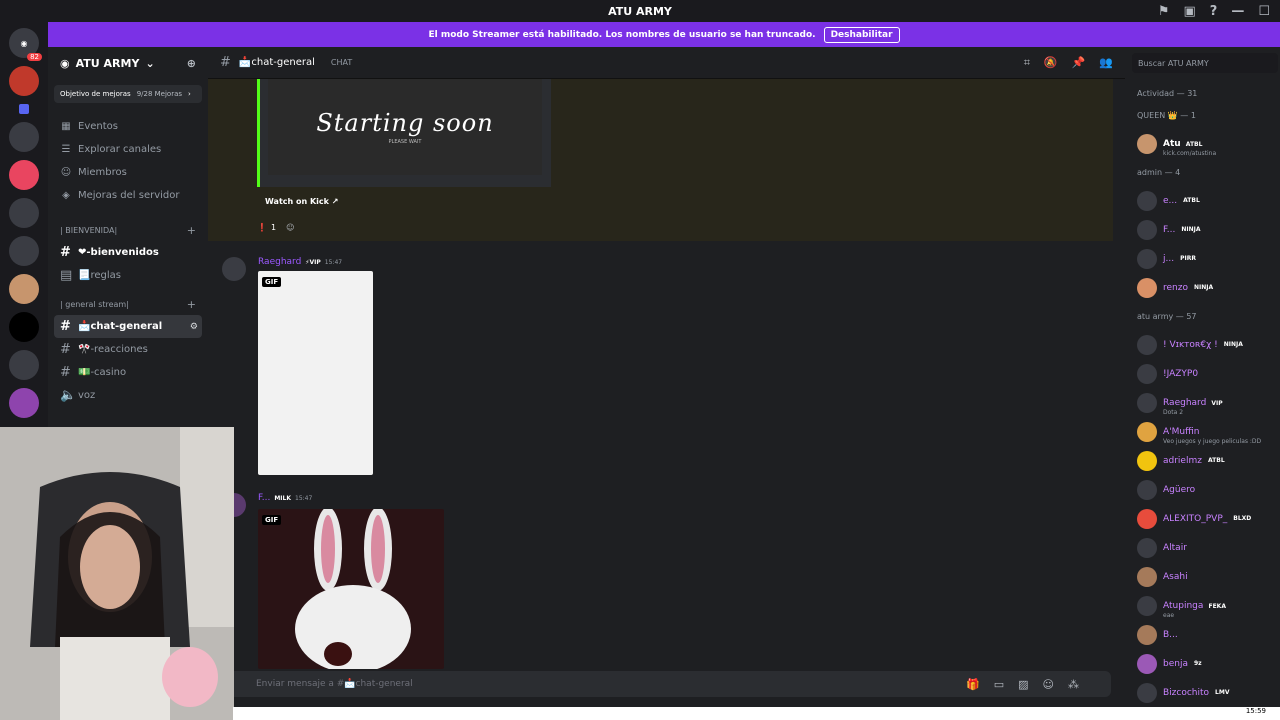 Image resolution: width=1280 pixels, height=720 pixels. Describe the element at coordinates (99, 275) in the screenshot. I see `channel-label: 📃reglas` at that location.